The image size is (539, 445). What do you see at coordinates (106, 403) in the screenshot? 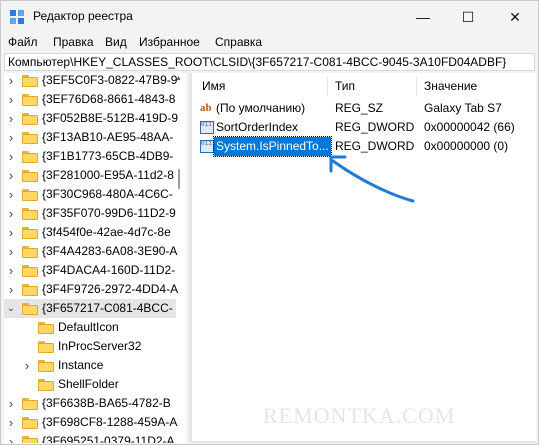
I see `tree-item-label: {3F6638B-BA65-4782-B` at bounding box center [106, 403].